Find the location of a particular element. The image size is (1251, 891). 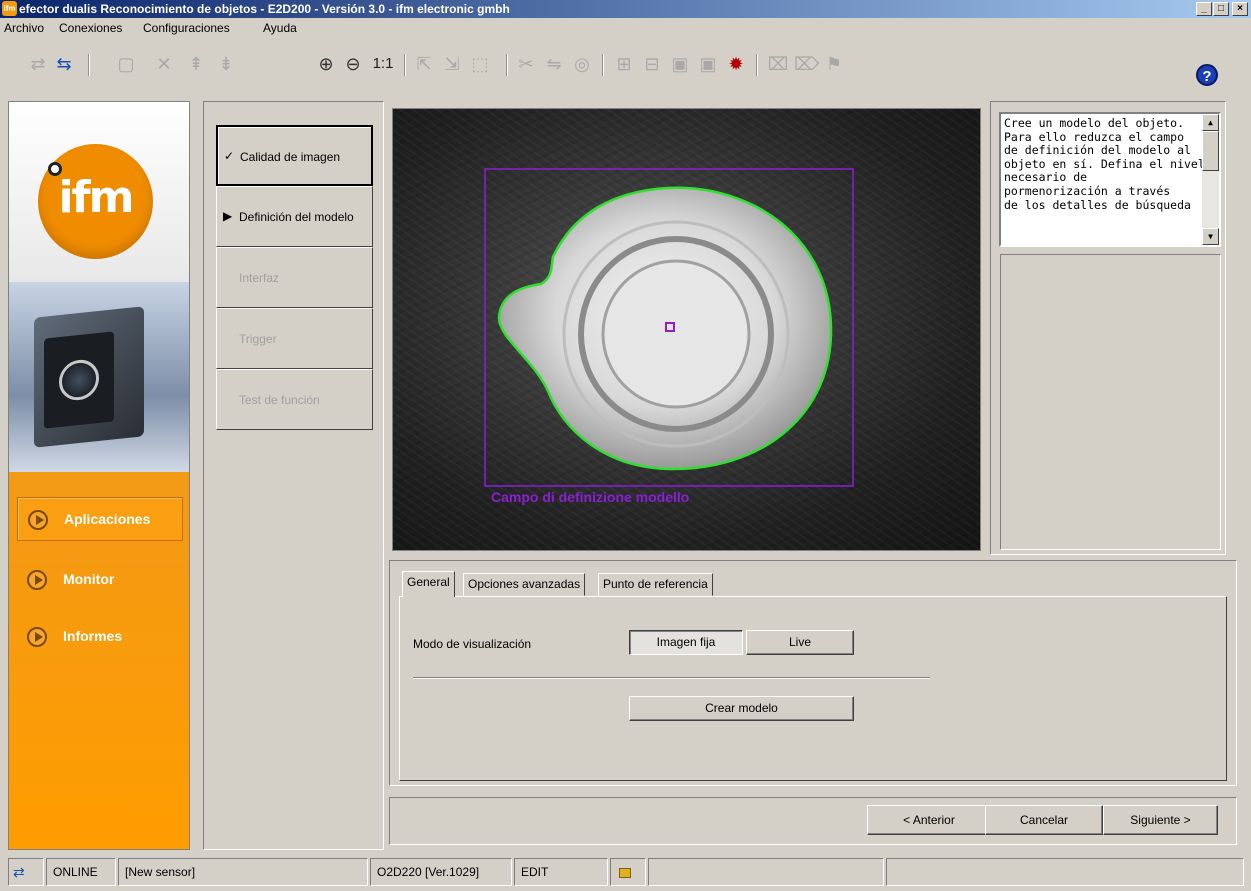

connect-icon: ⇆ is located at coordinates (64, 64).